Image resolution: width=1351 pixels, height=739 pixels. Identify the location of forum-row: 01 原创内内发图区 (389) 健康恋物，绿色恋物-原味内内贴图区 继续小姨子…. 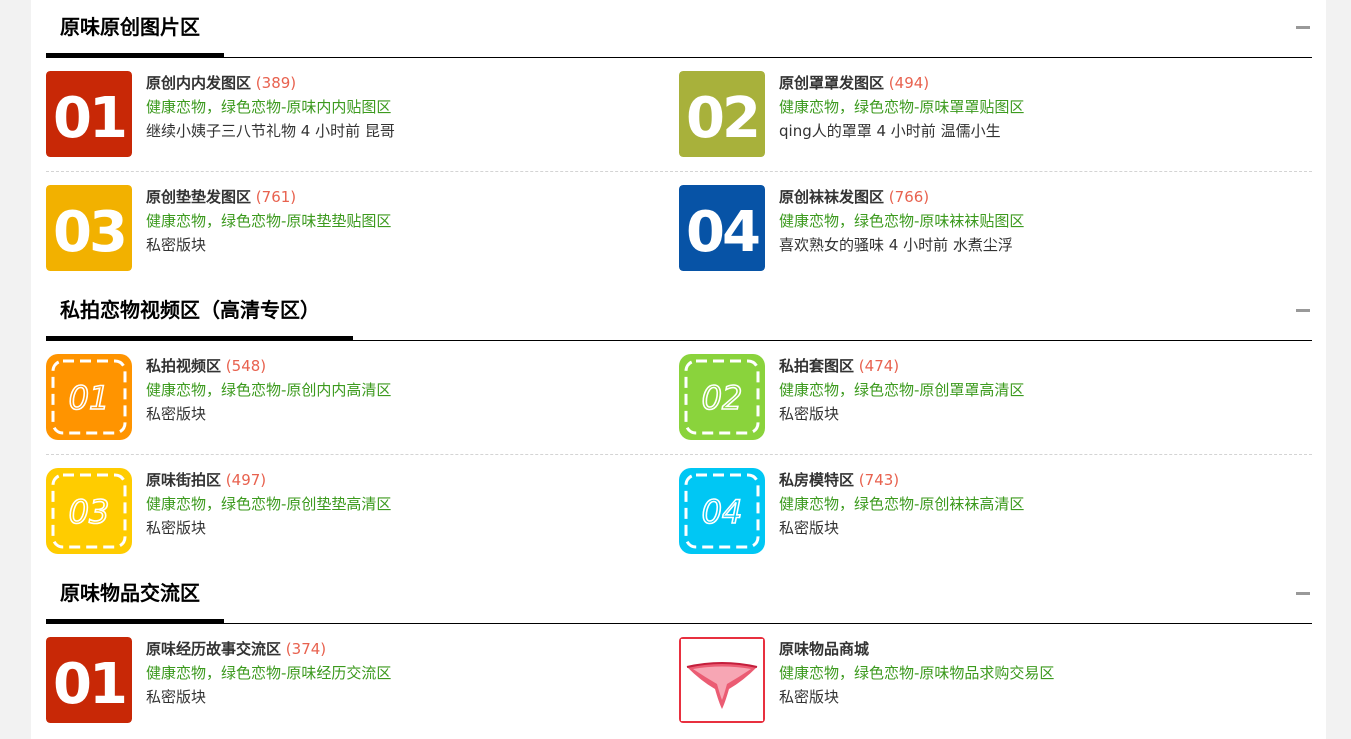
(679, 115).